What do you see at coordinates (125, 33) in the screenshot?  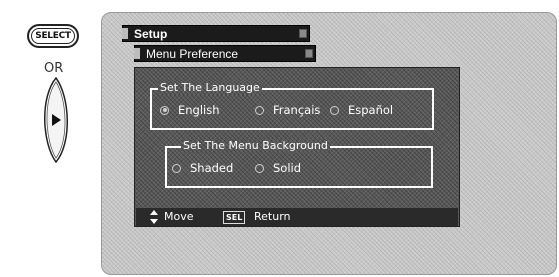 I see `title-notch-icon` at bounding box center [125, 33].